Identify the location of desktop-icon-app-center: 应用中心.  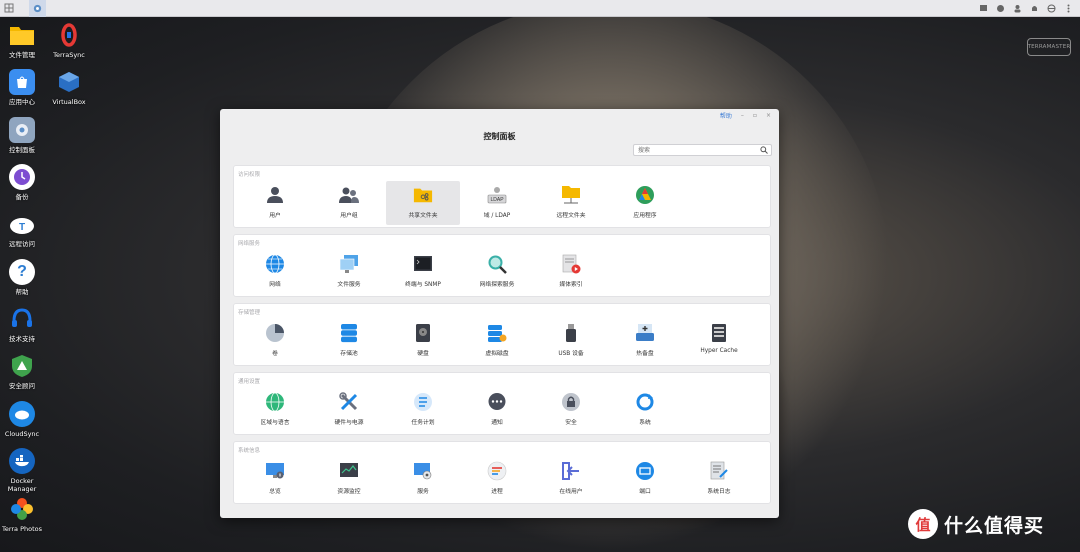
(22, 87).